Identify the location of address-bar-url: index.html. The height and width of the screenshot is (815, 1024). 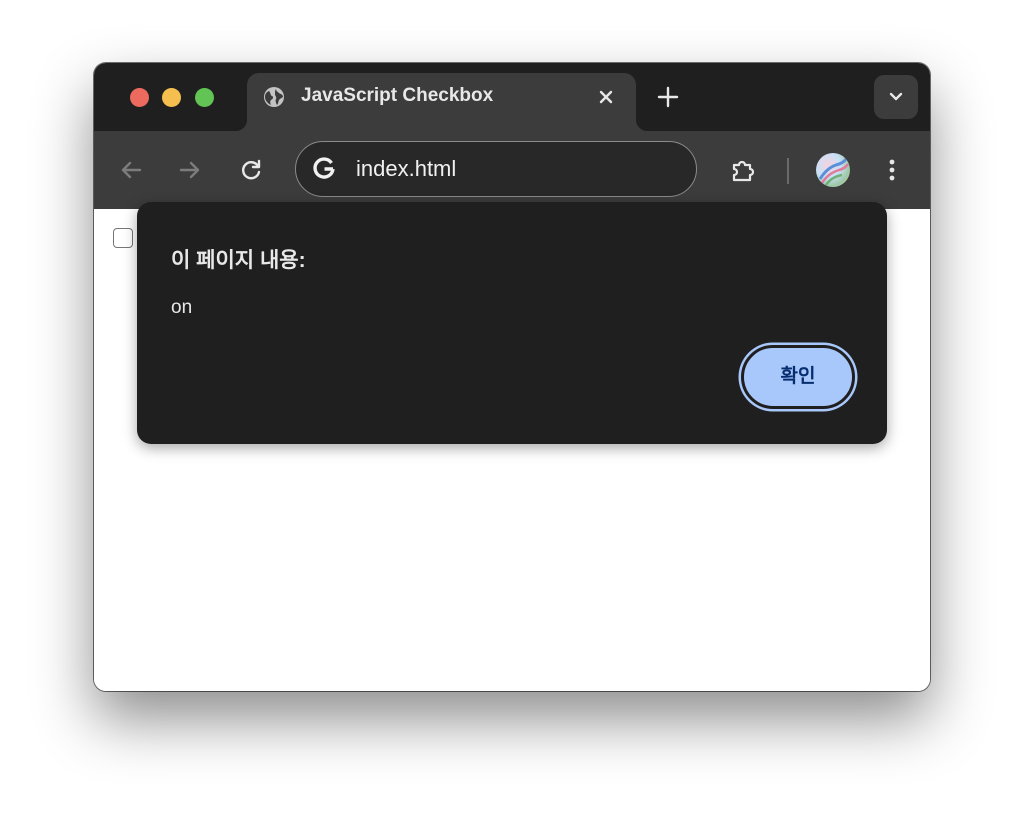
(406, 168).